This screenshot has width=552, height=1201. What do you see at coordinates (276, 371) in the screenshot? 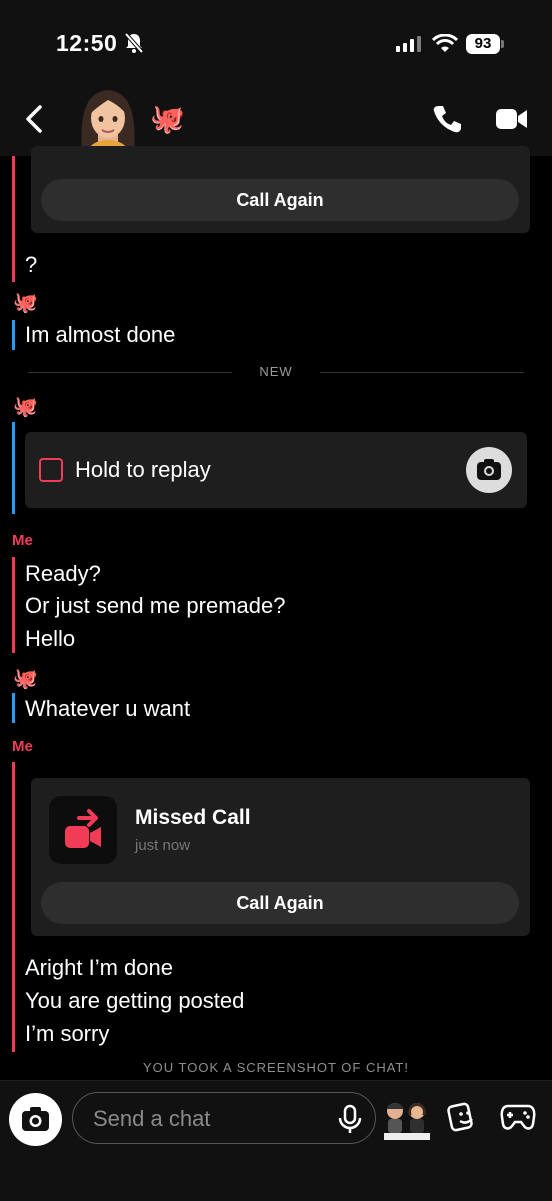
I see `new-divider-label: NEW` at bounding box center [276, 371].